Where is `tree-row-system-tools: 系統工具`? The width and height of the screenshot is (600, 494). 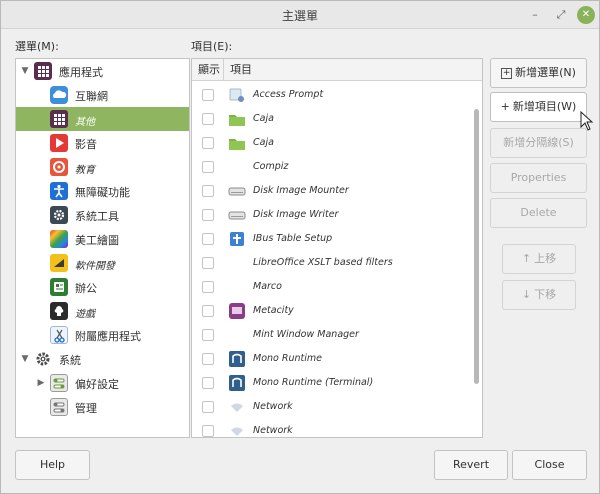
tree-row-system-tools: 系統工具 is located at coordinates (102, 215).